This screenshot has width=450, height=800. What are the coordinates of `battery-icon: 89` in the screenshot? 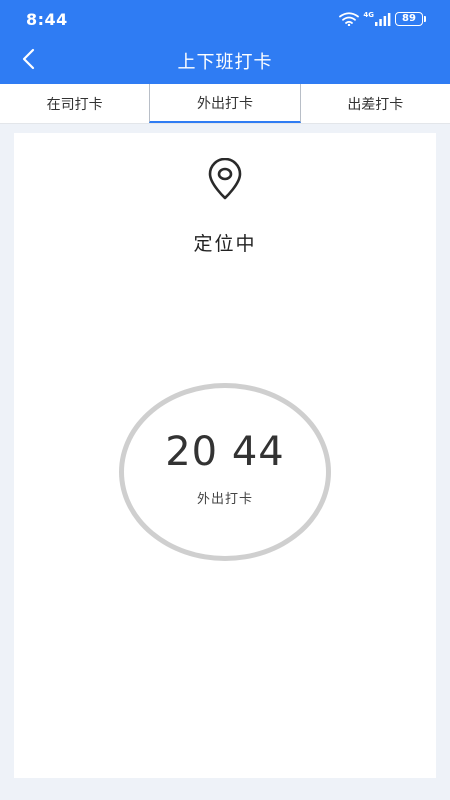 It's located at (410, 19).